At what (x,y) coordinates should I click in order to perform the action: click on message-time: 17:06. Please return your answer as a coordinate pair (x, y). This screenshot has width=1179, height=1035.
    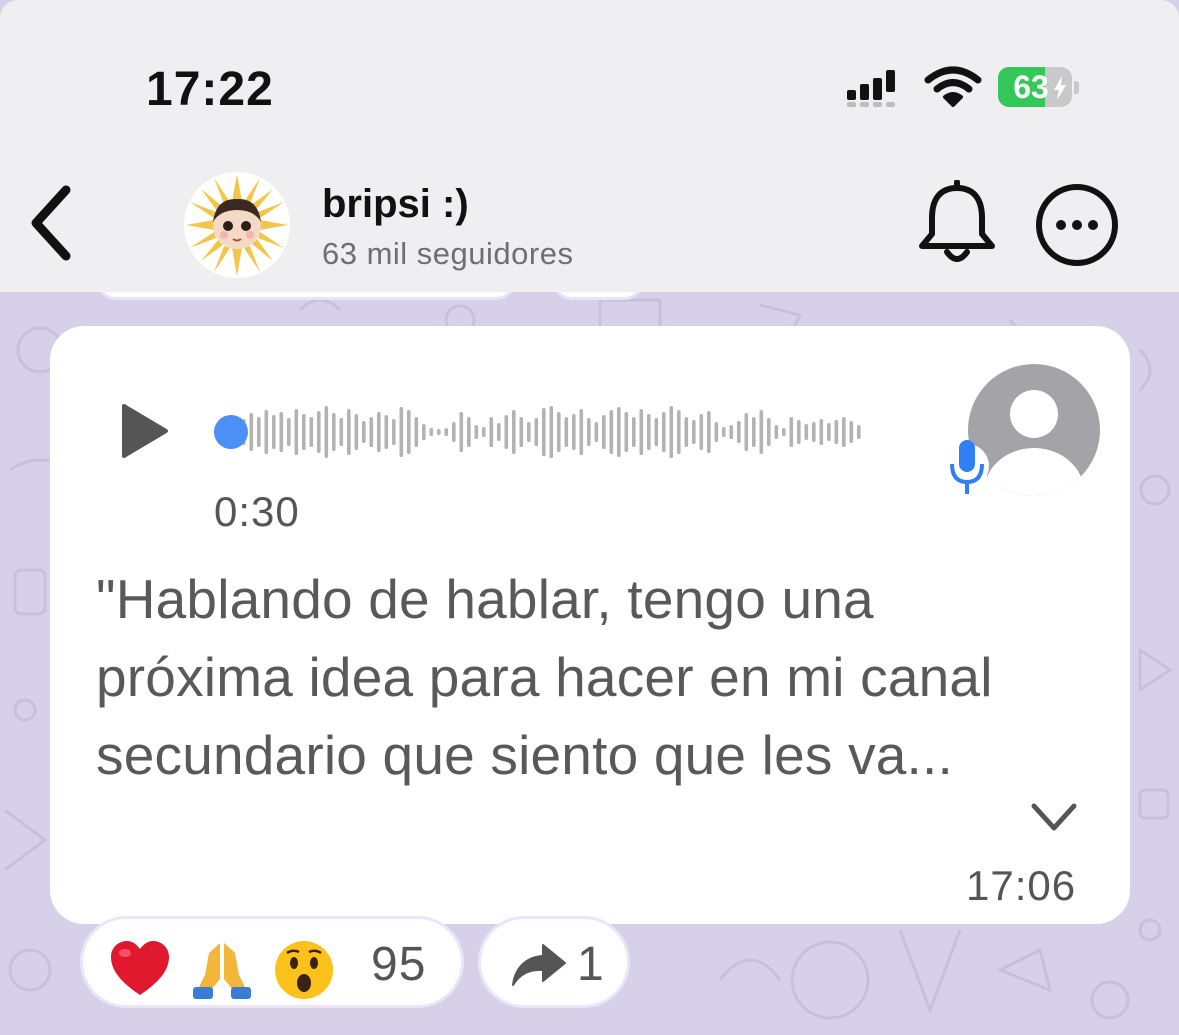
    Looking at the image, I should click on (1021, 885).